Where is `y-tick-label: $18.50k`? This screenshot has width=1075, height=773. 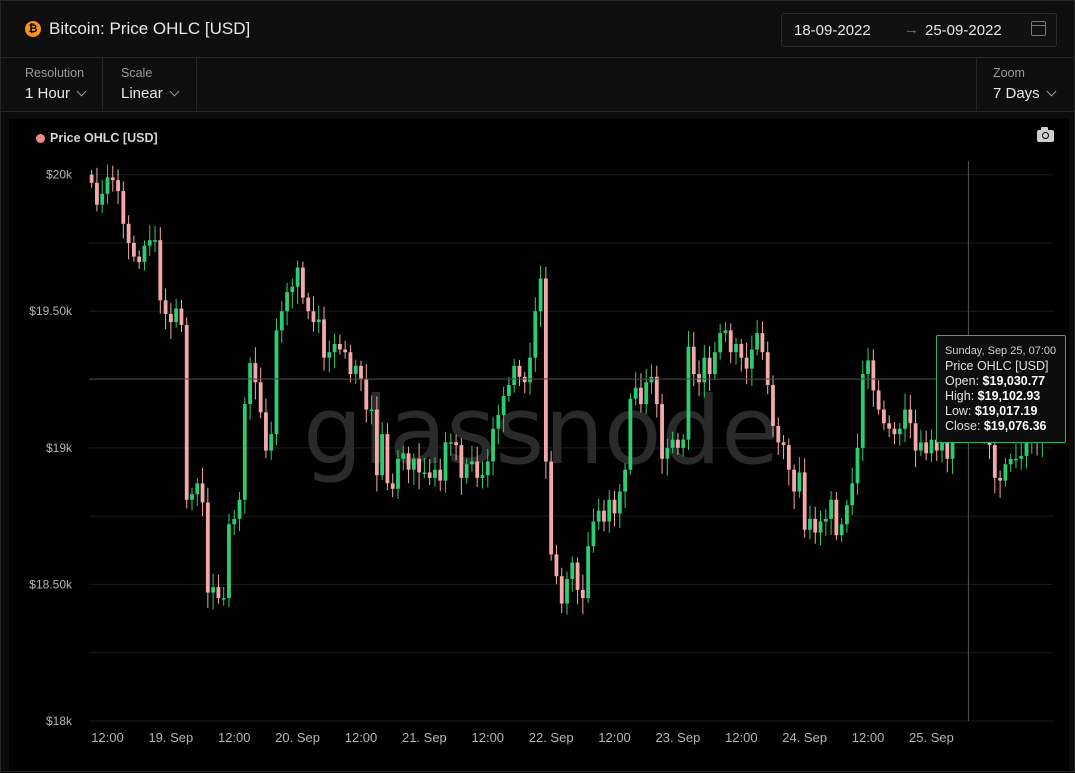
y-tick-label: $18.50k is located at coordinates (51, 584).